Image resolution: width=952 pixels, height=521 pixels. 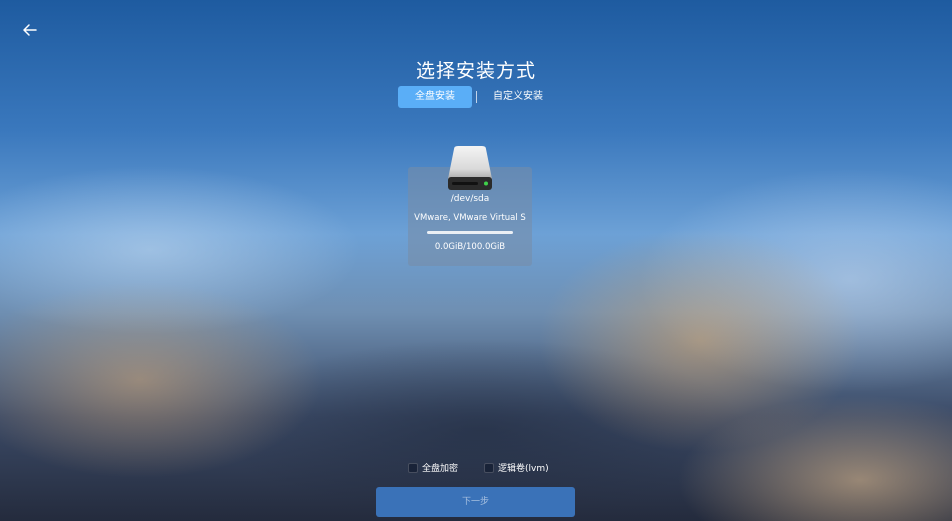 What do you see at coordinates (470, 218) in the screenshot?
I see `disk-model: VMware, VMware Virtual S` at bounding box center [470, 218].